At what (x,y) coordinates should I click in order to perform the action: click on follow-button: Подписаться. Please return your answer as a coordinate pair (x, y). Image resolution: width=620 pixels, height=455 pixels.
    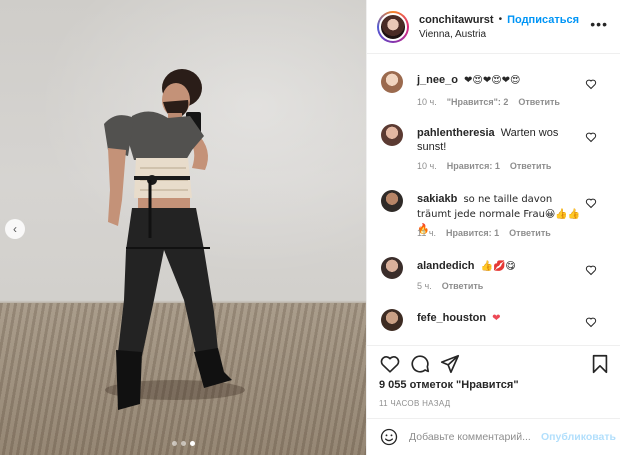
    Looking at the image, I should click on (543, 20).